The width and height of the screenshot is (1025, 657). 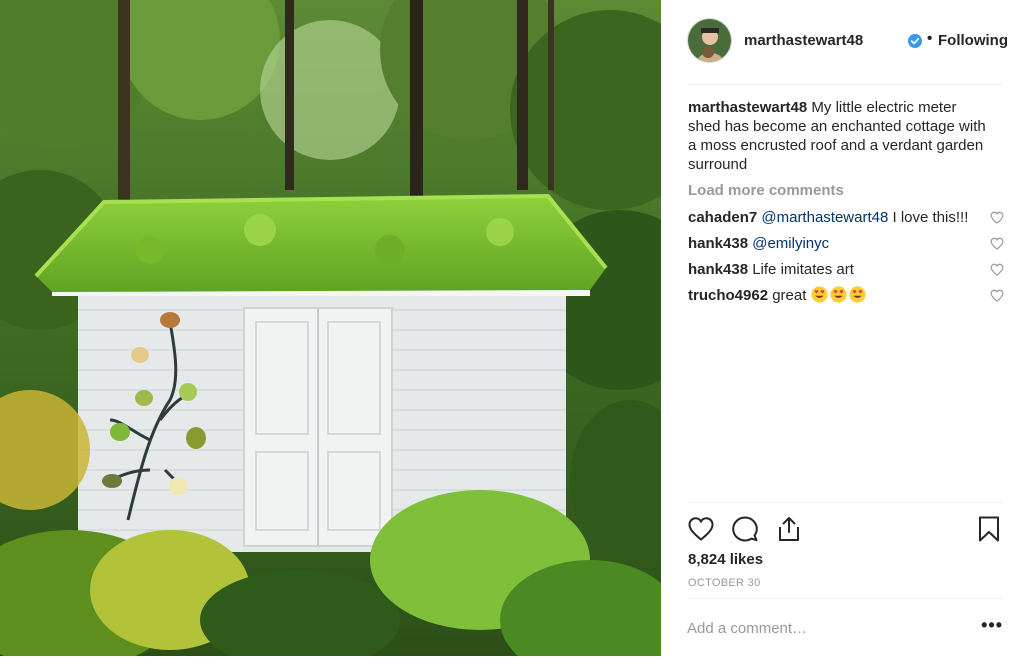 What do you see at coordinates (846, 243) in the screenshot?
I see `comment-row: hank438 @emilyinyc` at bounding box center [846, 243].